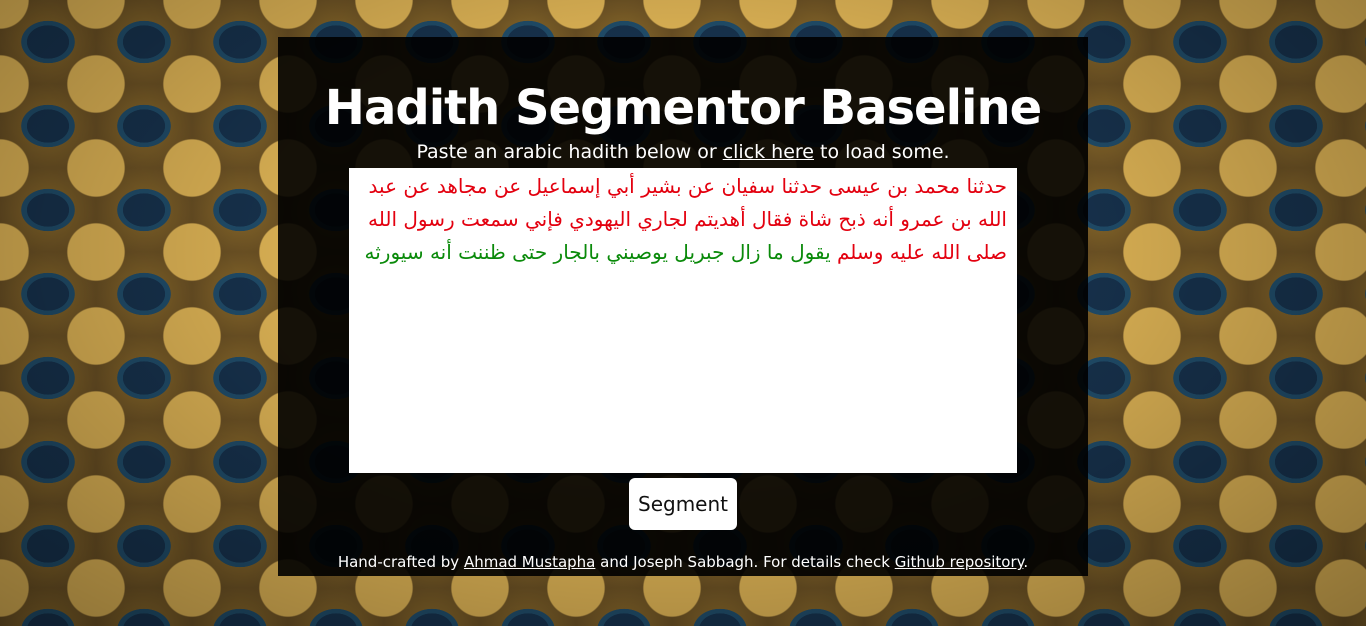 Image resolution: width=1366 pixels, height=626 pixels. What do you see at coordinates (1026, 562) in the screenshot?
I see `footer-suffix: .` at bounding box center [1026, 562].